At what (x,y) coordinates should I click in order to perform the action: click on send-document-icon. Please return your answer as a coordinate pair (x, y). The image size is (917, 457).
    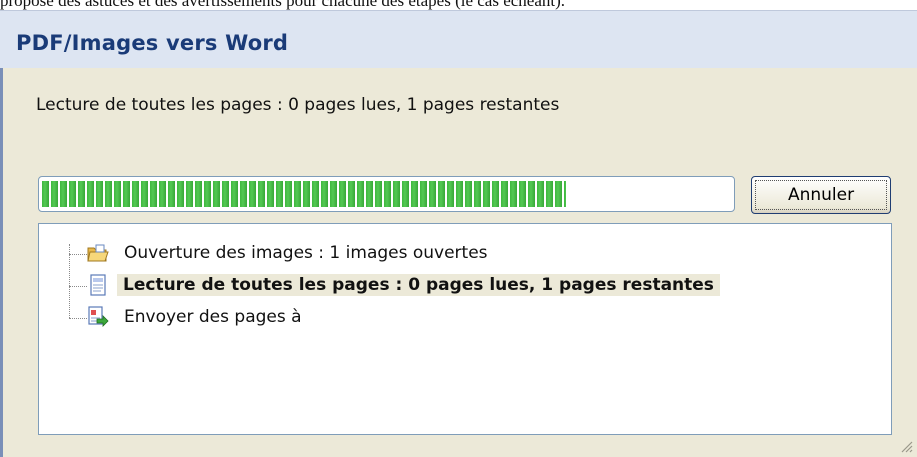
    Looking at the image, I should click on (98, 316).